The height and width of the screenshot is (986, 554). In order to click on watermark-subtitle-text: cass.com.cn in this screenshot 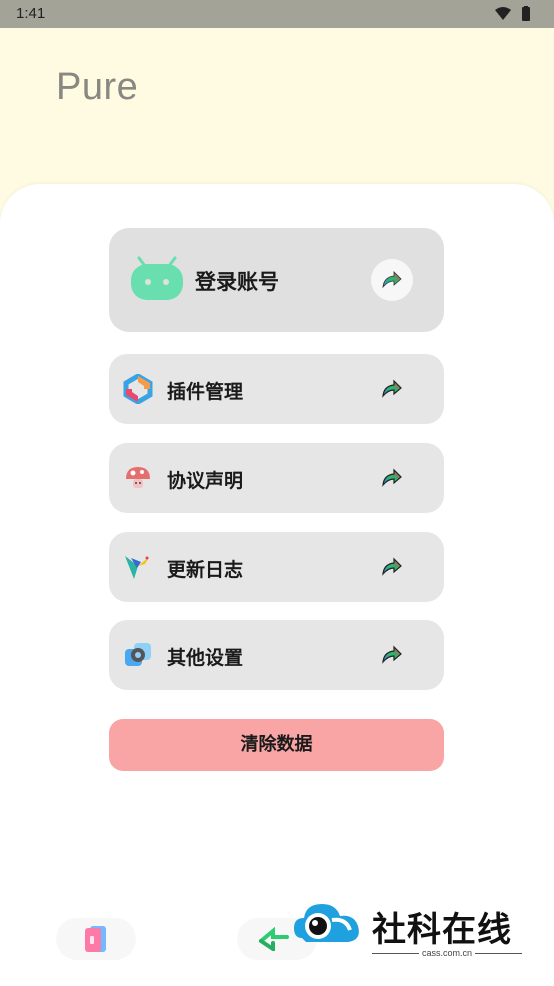, I will do `click(446, 953)`.